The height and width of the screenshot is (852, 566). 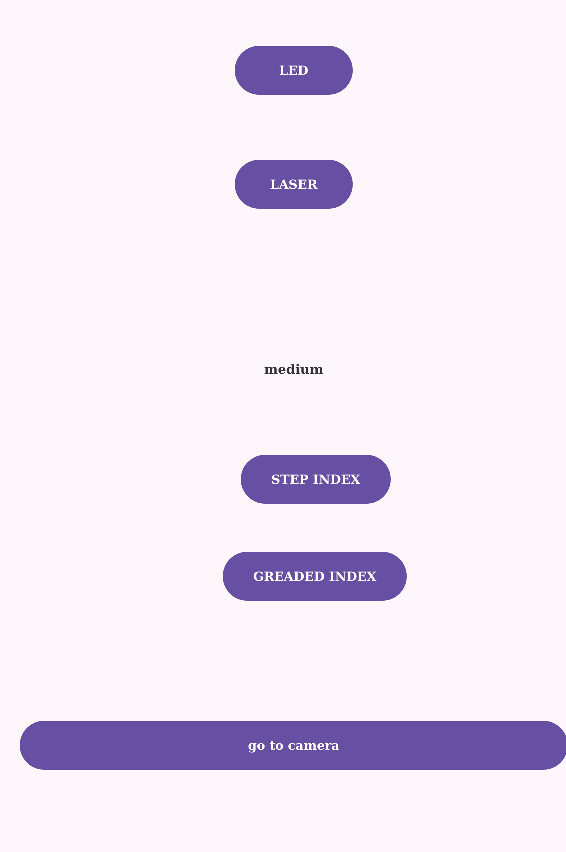 I want to click on medium-label: medium, so click(x=294, y=370).